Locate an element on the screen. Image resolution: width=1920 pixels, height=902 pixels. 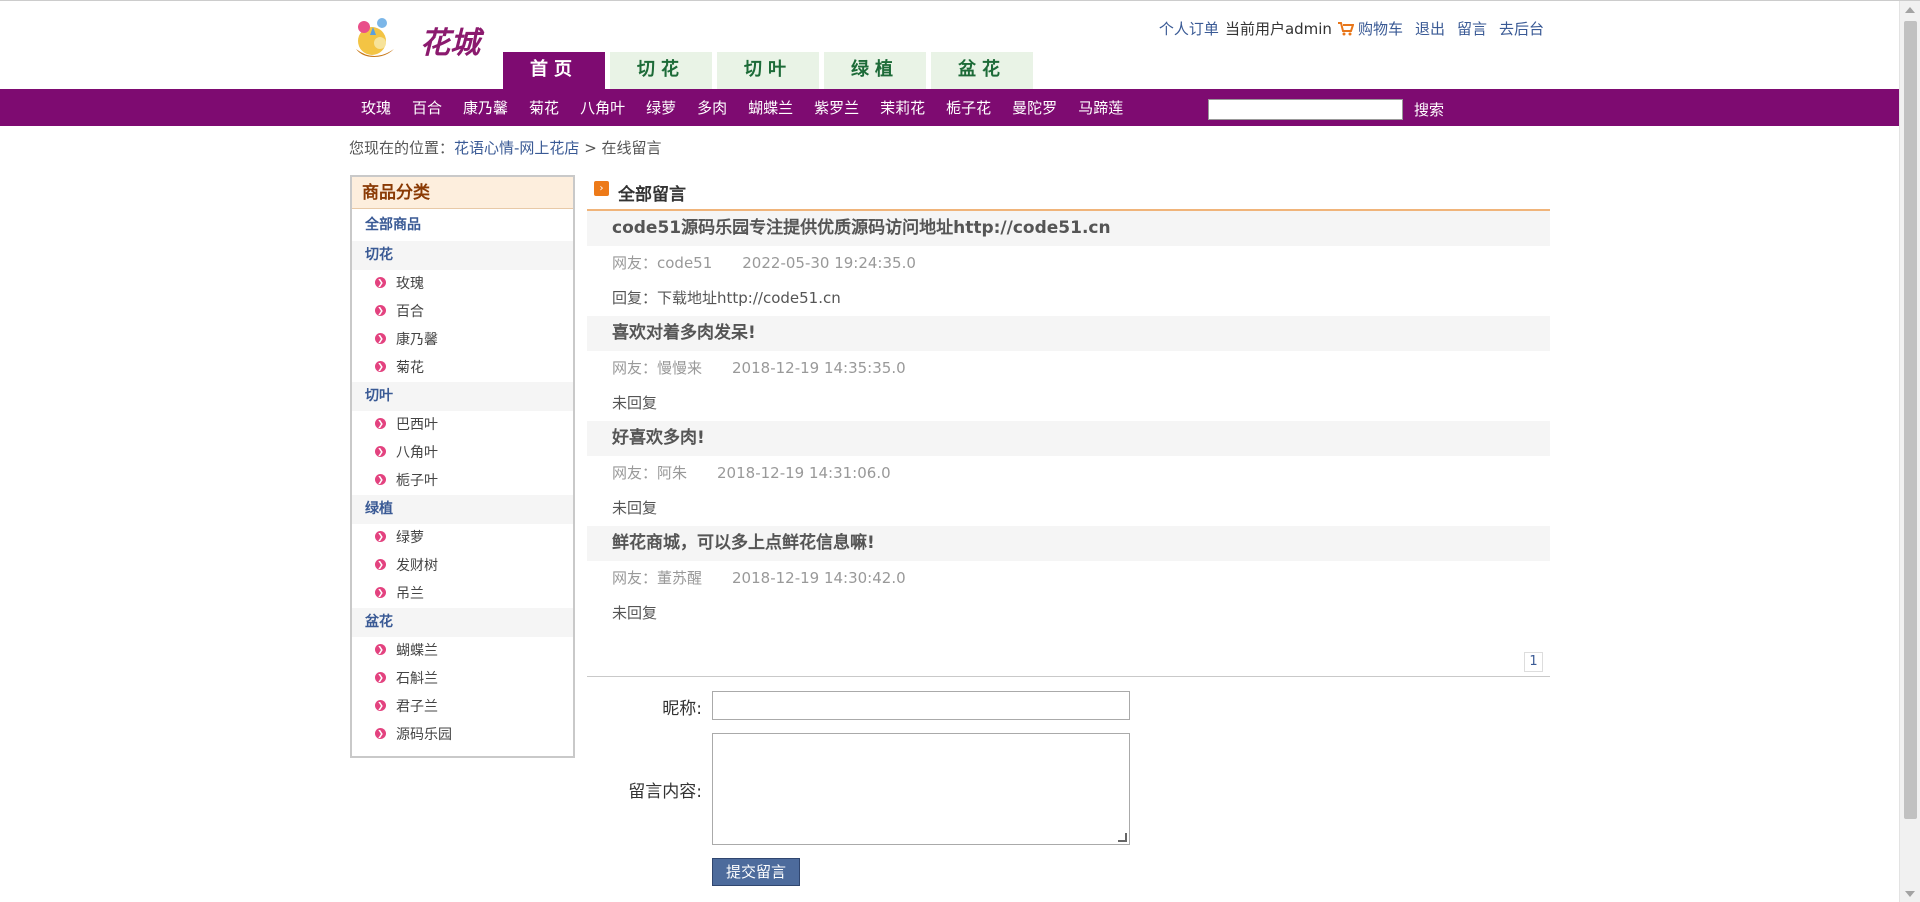
submit-message-button: 提交留言 is located at coordinates (756, 872).